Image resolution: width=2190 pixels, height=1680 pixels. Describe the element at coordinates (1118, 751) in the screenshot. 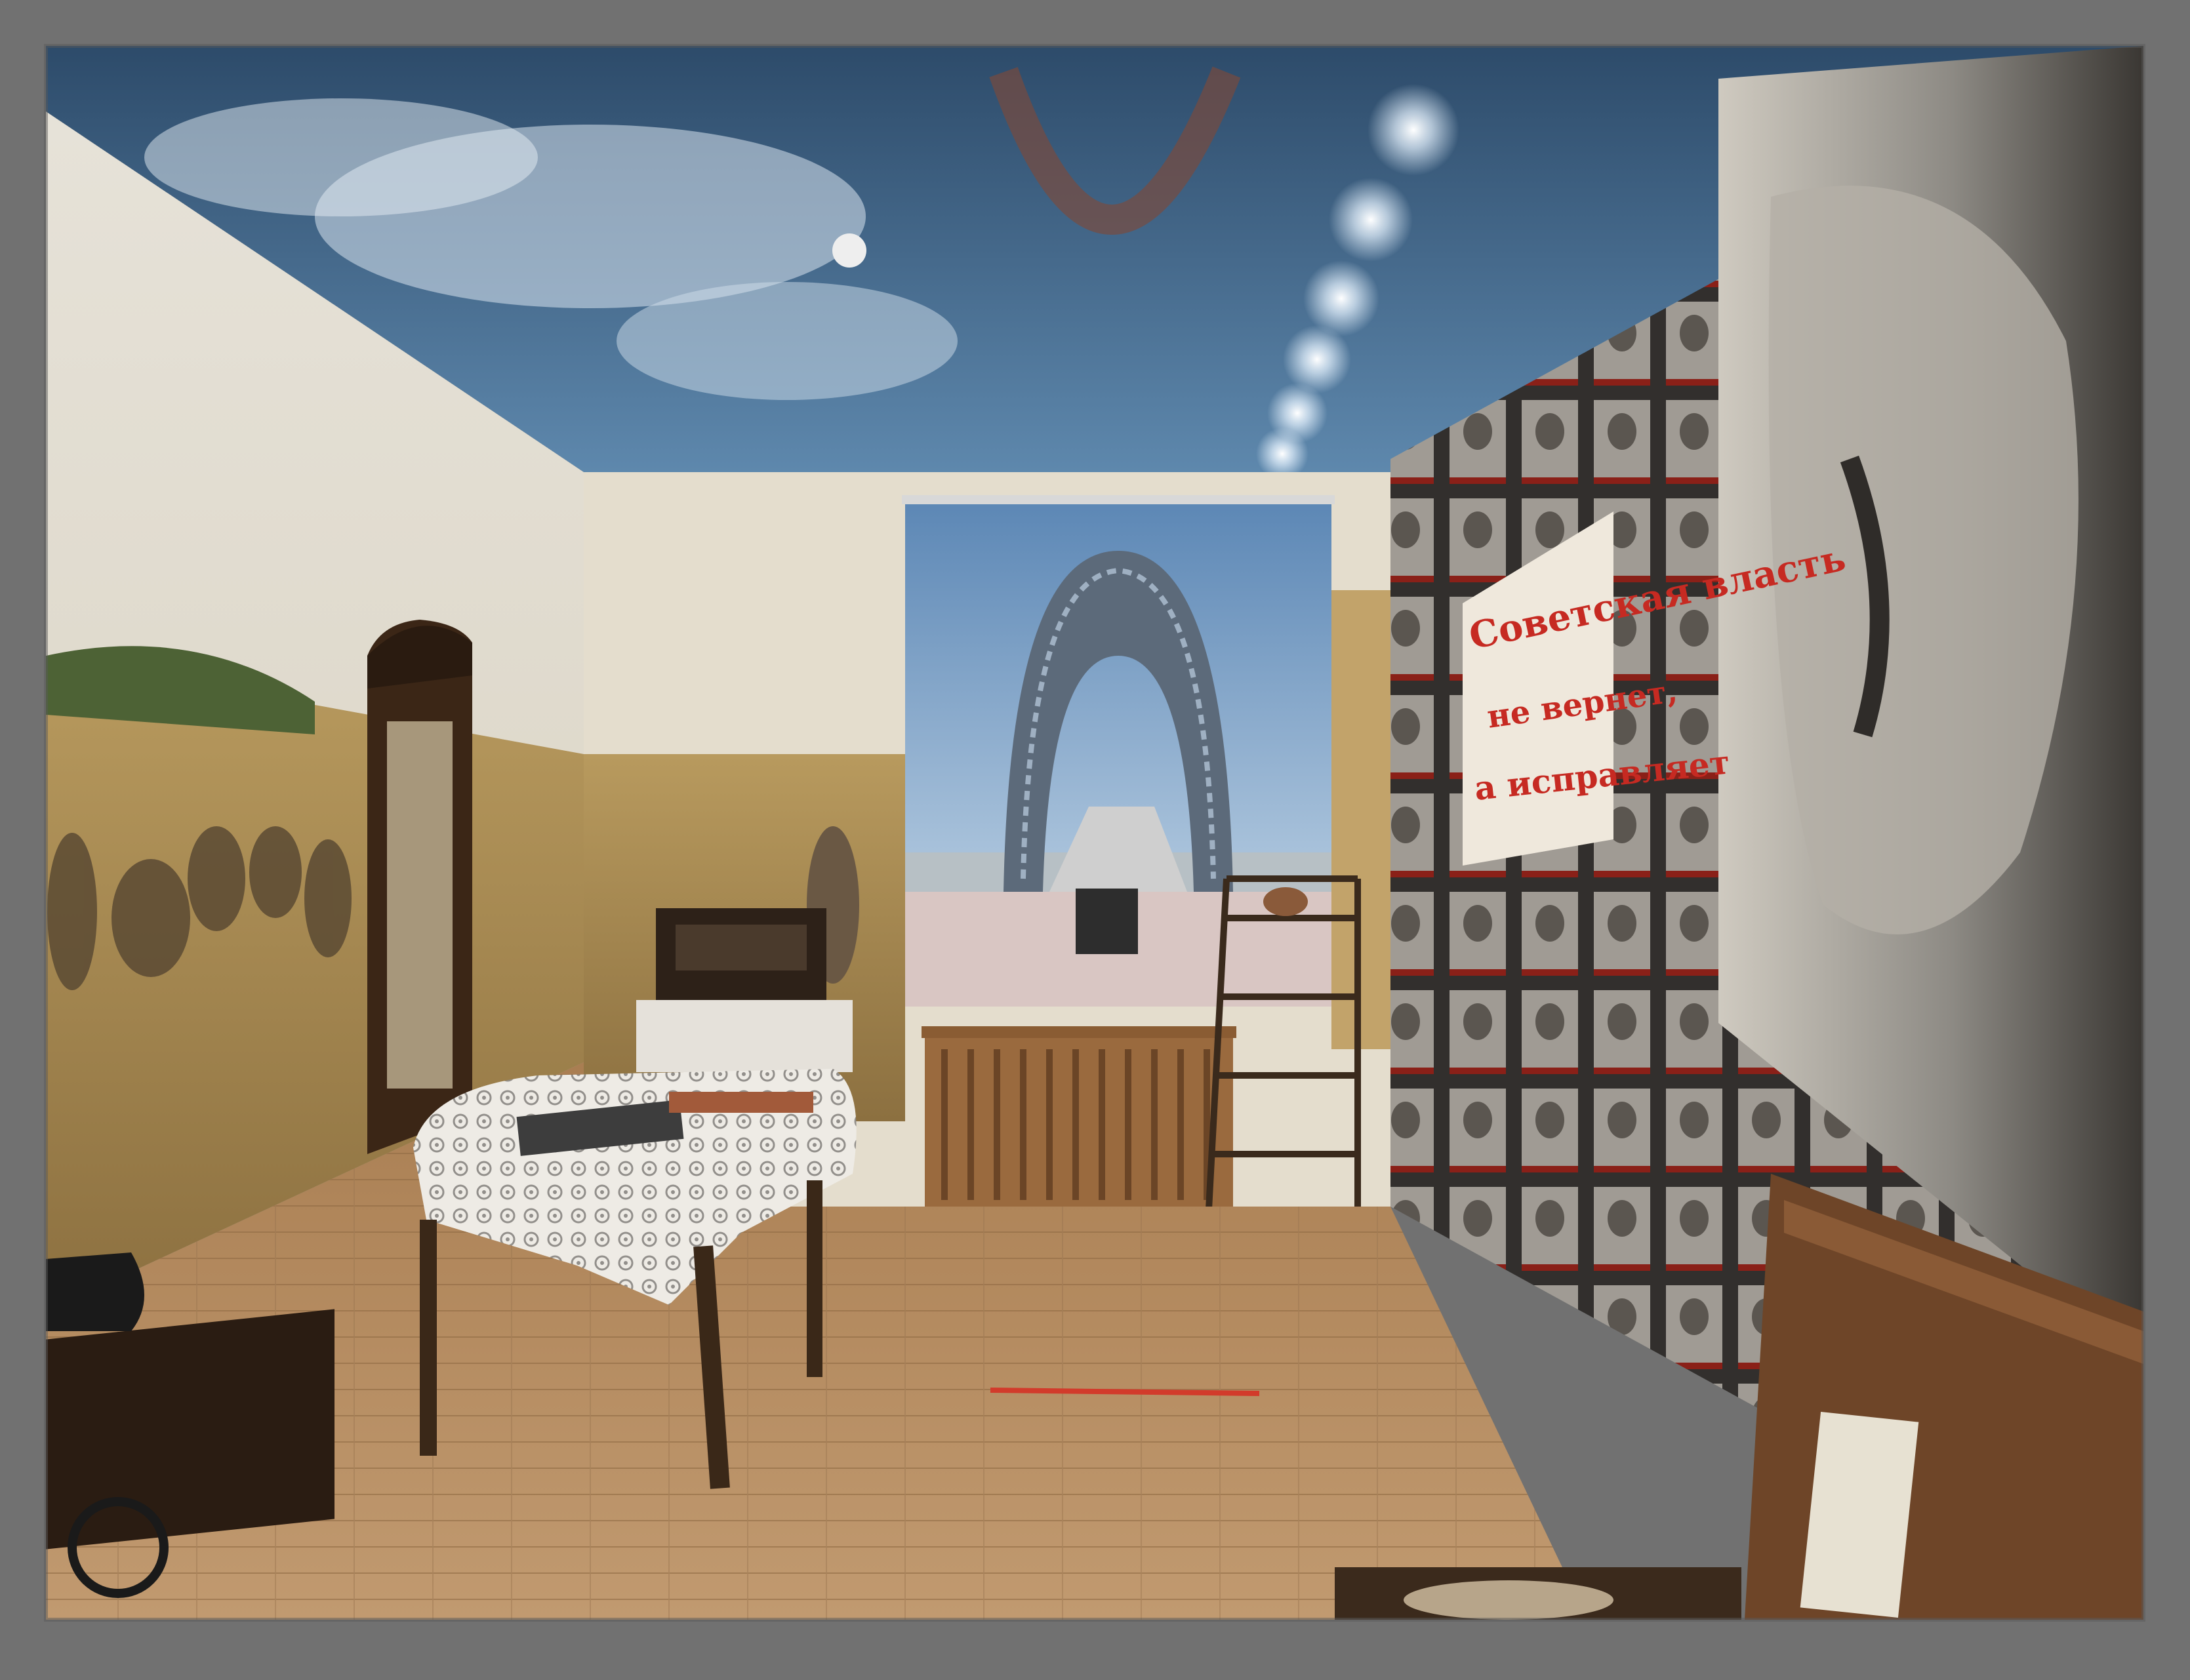

I see `blind-poster` at that location.